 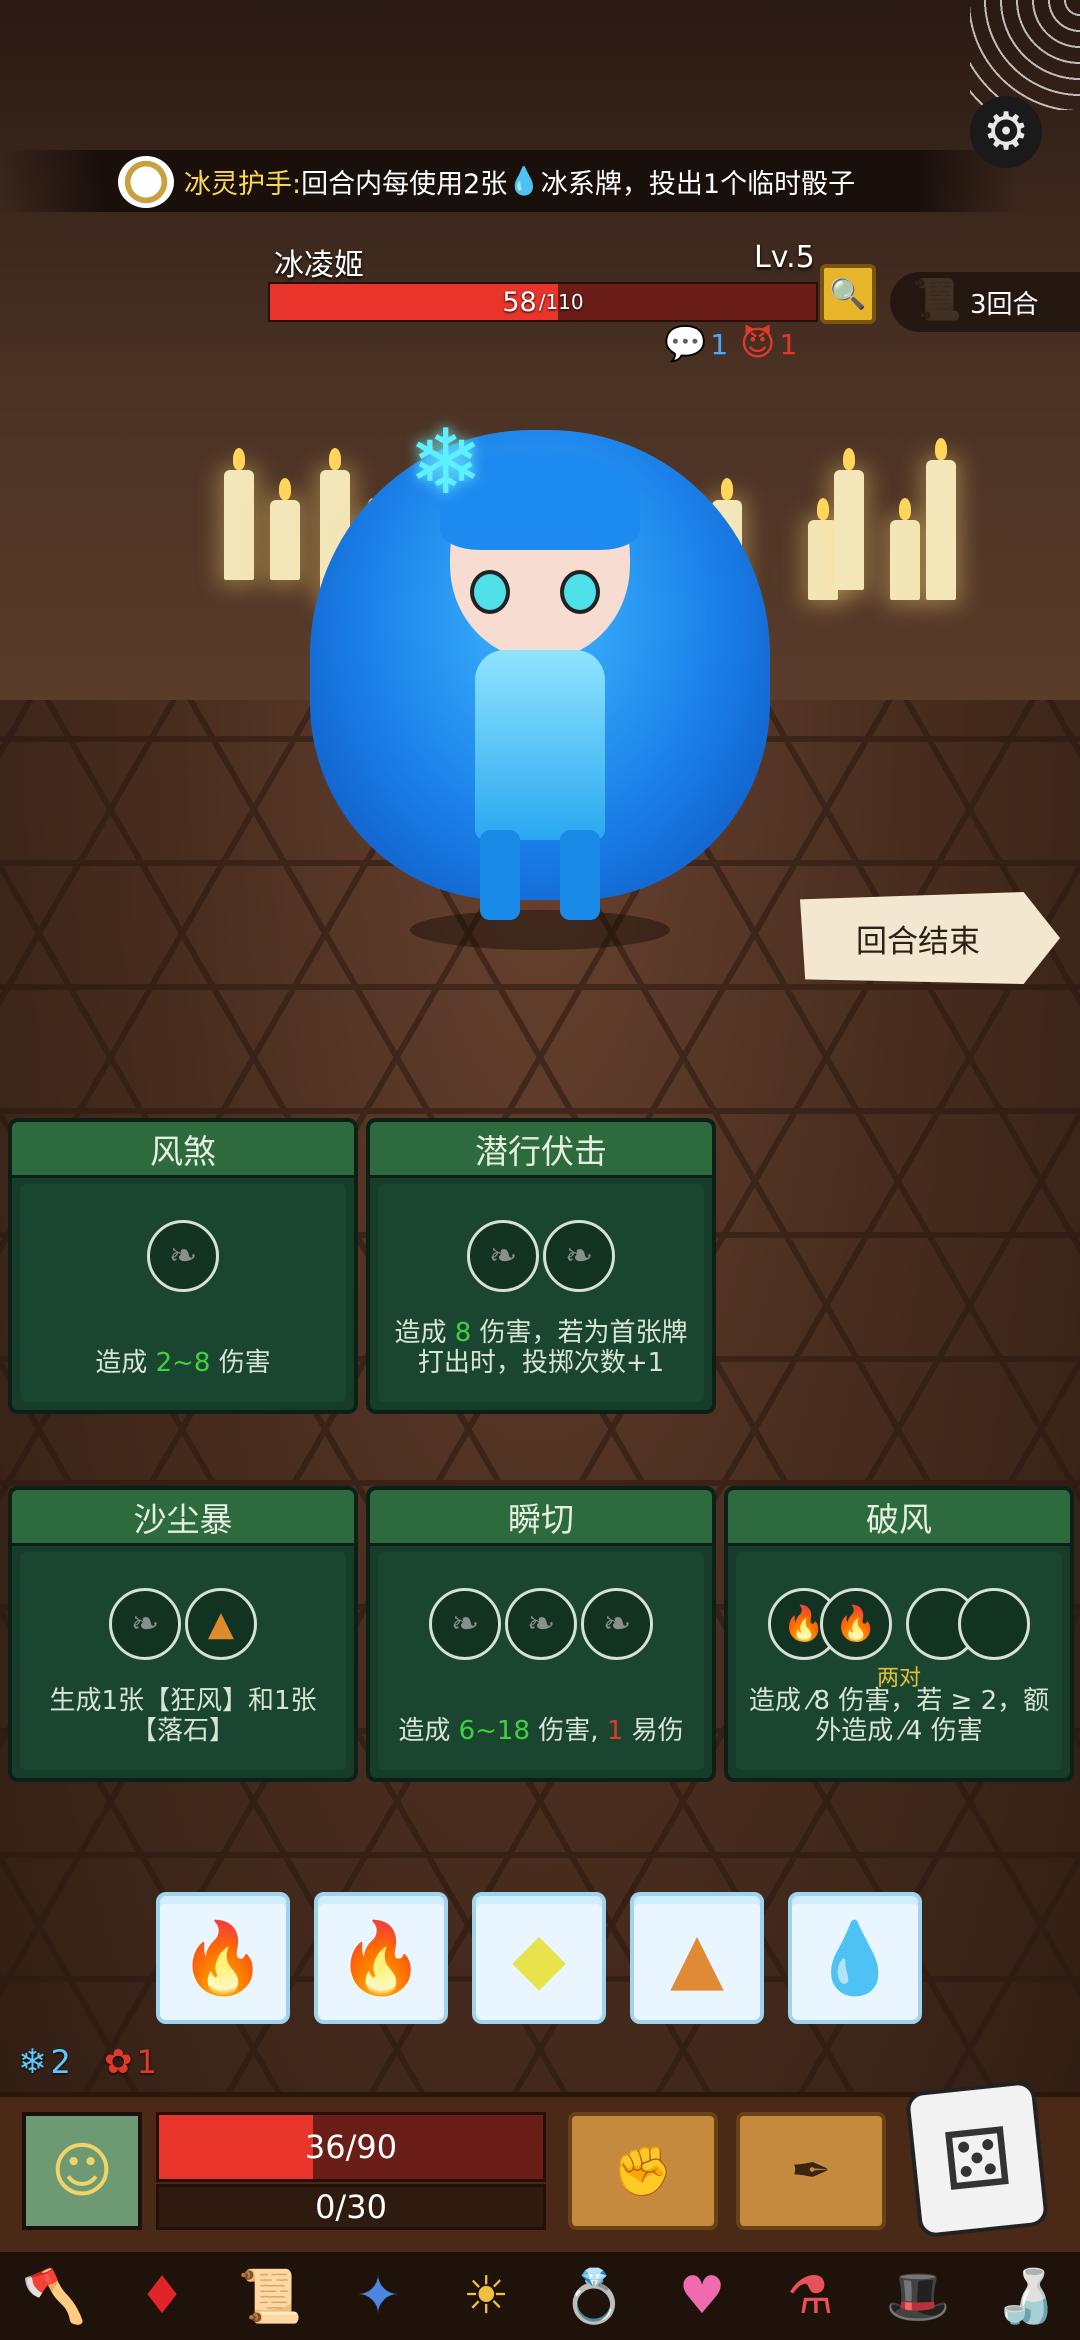 I want to click on skill-card-title: 瞬切, so click(x=541, y=1518).